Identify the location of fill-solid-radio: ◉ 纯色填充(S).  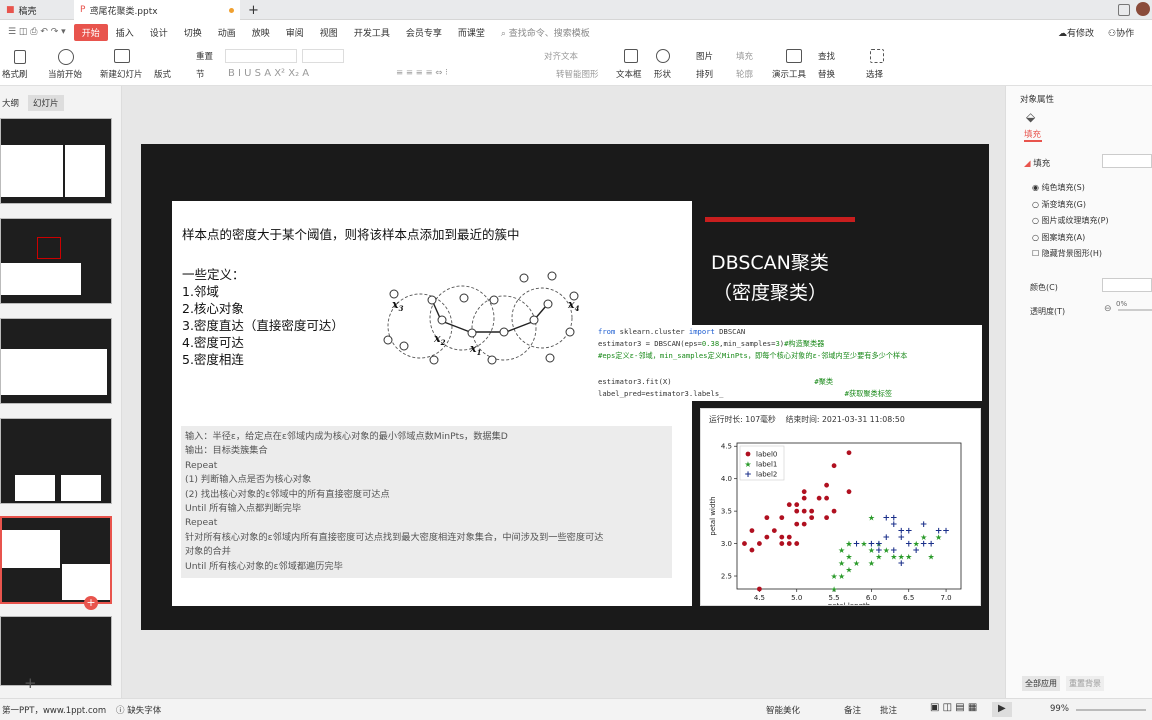
(1070, 188).